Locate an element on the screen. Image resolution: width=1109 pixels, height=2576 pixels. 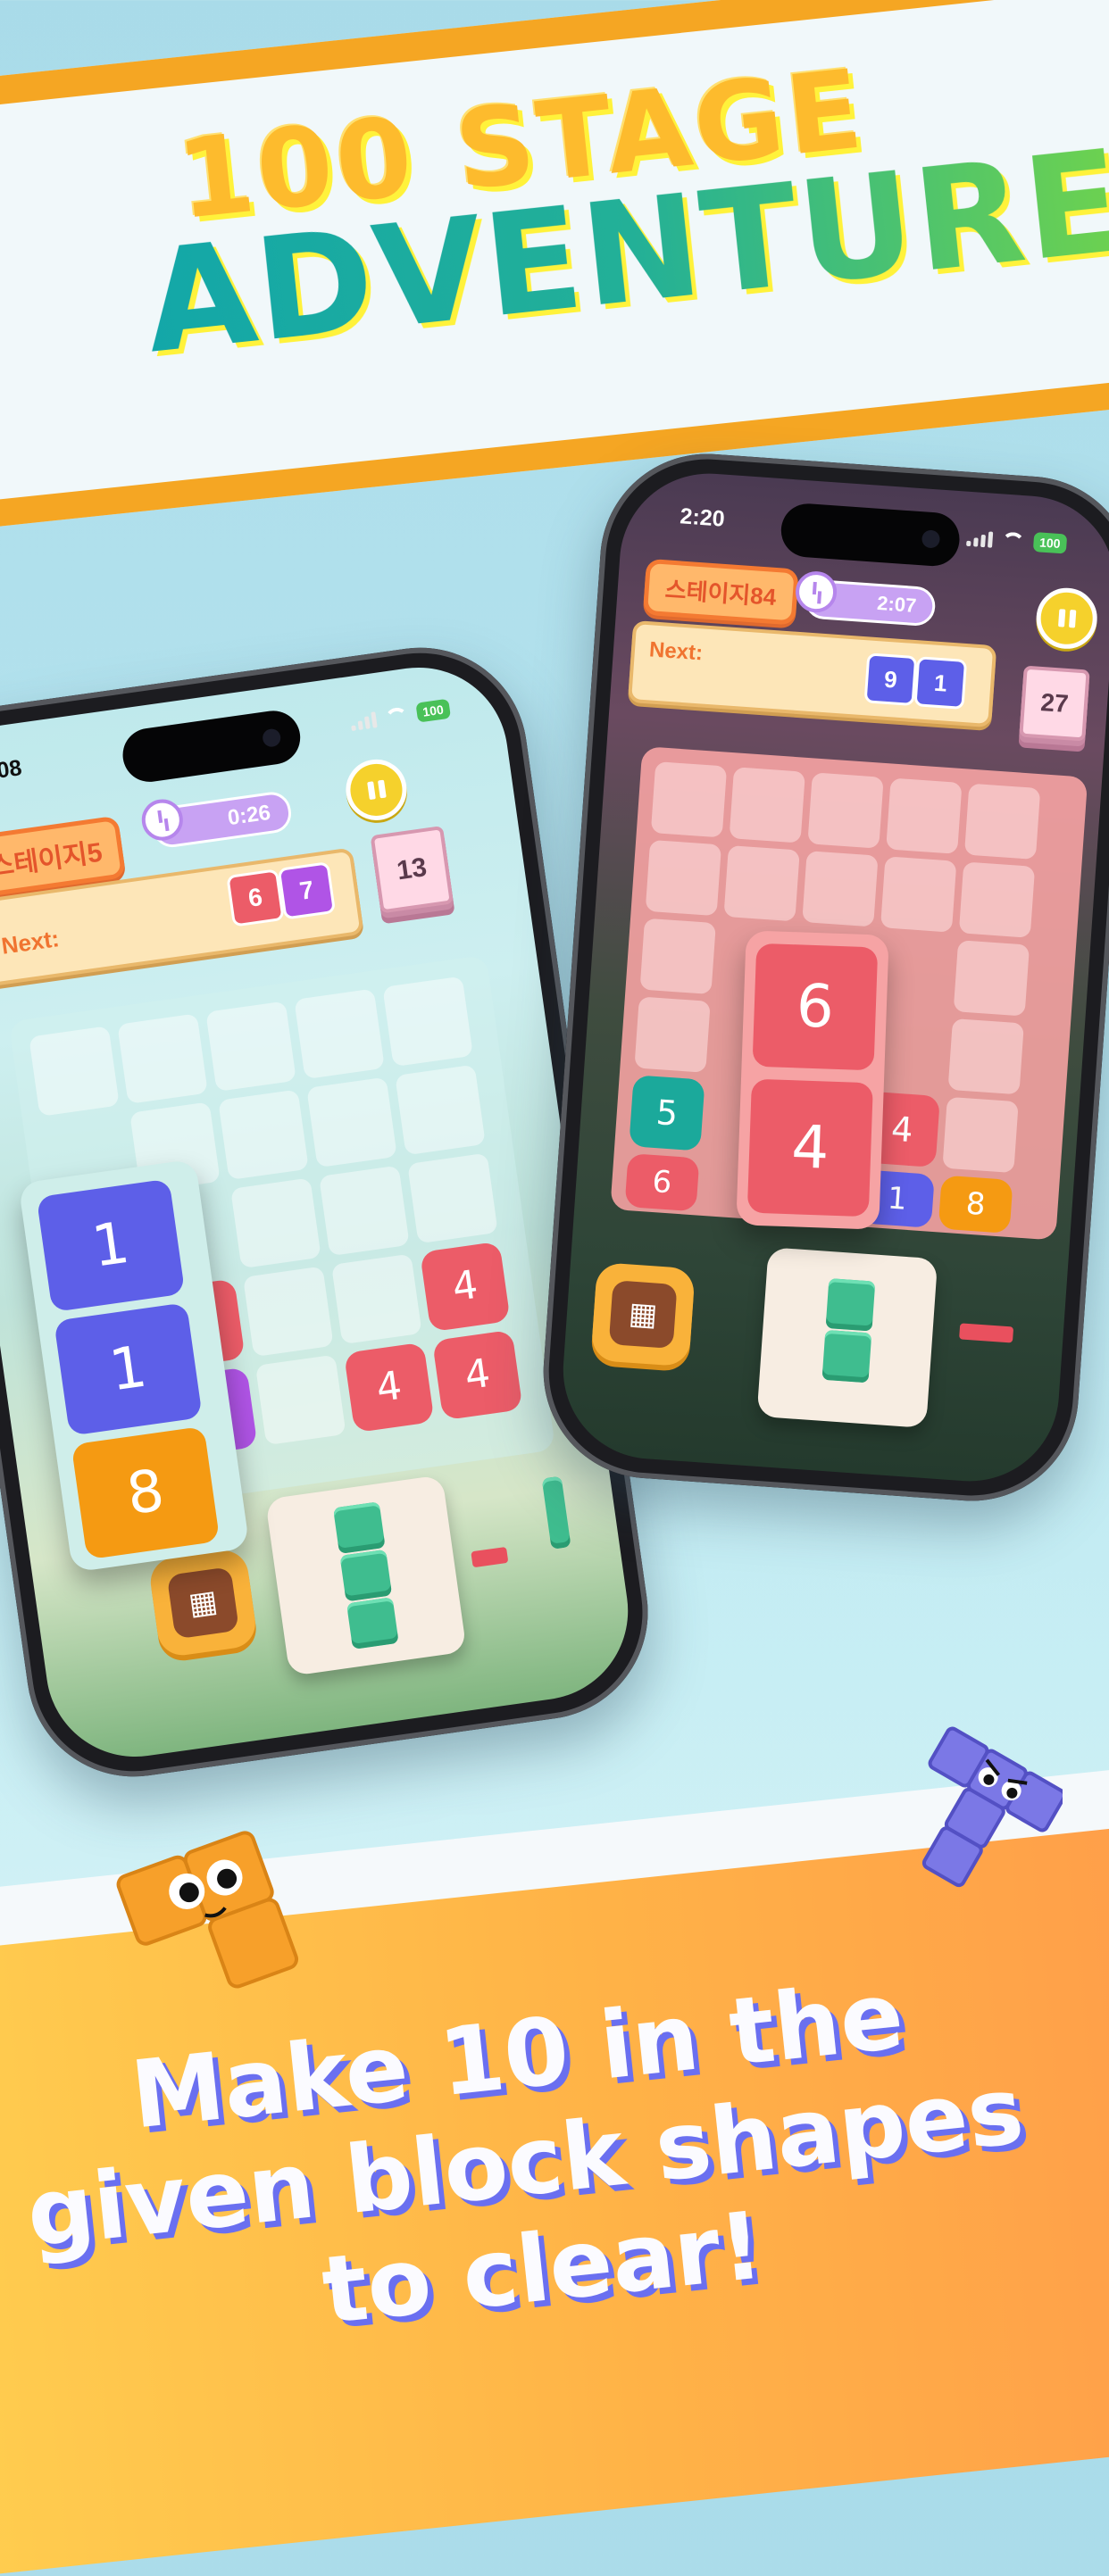
piece-tile: 4 is located at coordinates (809, 1147).